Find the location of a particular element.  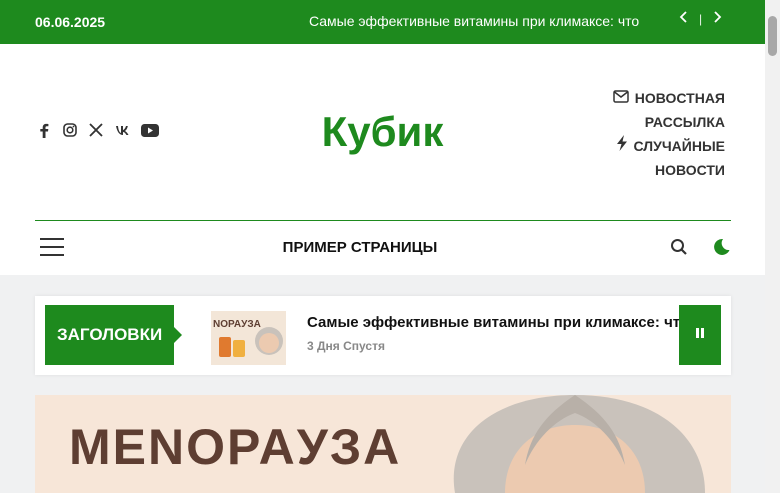

header-links: НОВОСТНАЯ РАССЫЛКА СЛУЧАЙНЫЕ НОВОСТИ is located at coordinates (669, 134).